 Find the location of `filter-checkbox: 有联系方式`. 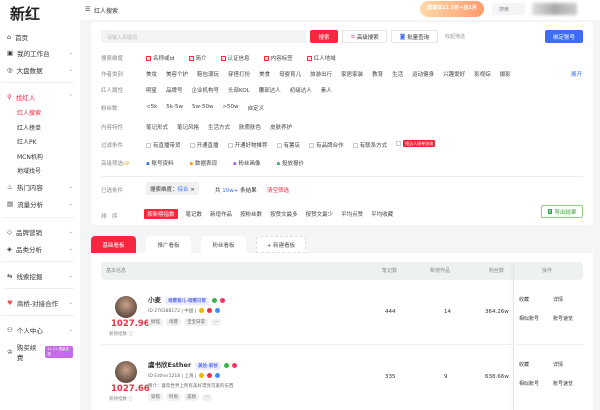

filter-checkbox: 有联系方式 is located at coordinates (369, 145).